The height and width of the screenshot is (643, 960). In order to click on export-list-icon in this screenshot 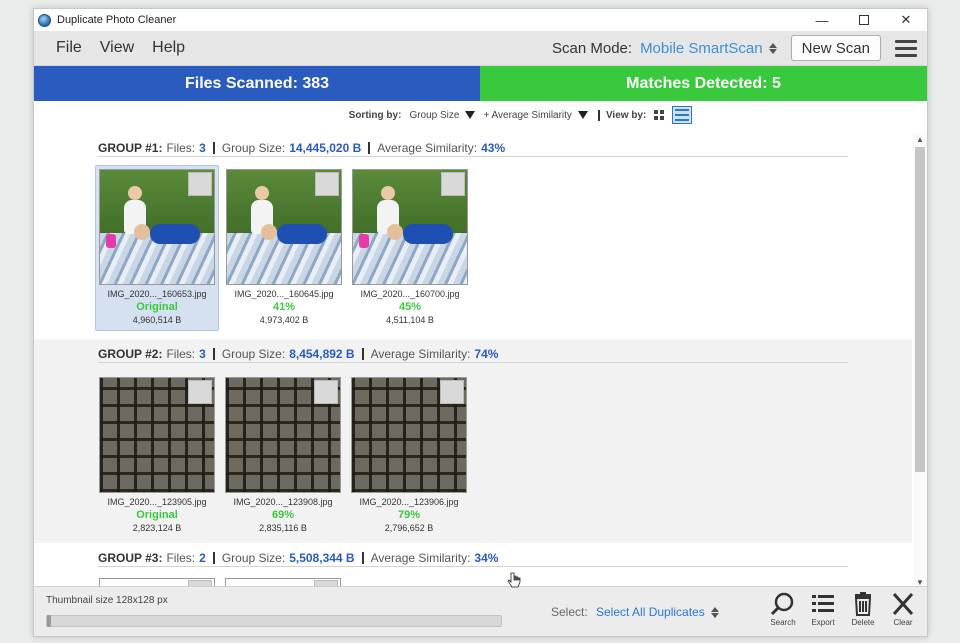, I will do `click(823, 603)`.